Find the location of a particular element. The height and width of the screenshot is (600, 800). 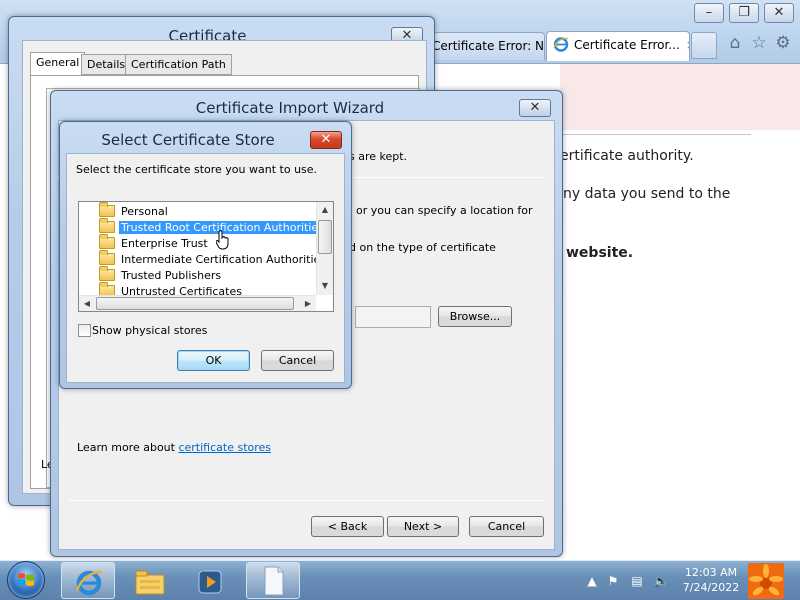

new-tab-button is located at coordinates (704, 45).